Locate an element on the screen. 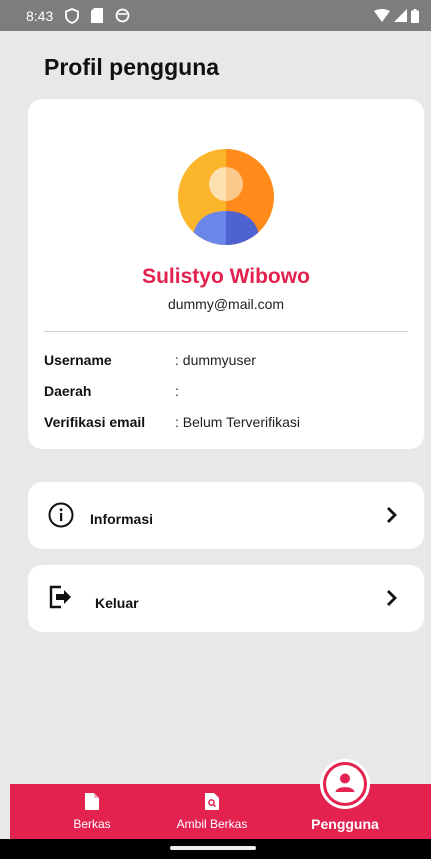 The image size is (431, 859). nav-label-active: Pengguna is located at coordinates (345, 824).